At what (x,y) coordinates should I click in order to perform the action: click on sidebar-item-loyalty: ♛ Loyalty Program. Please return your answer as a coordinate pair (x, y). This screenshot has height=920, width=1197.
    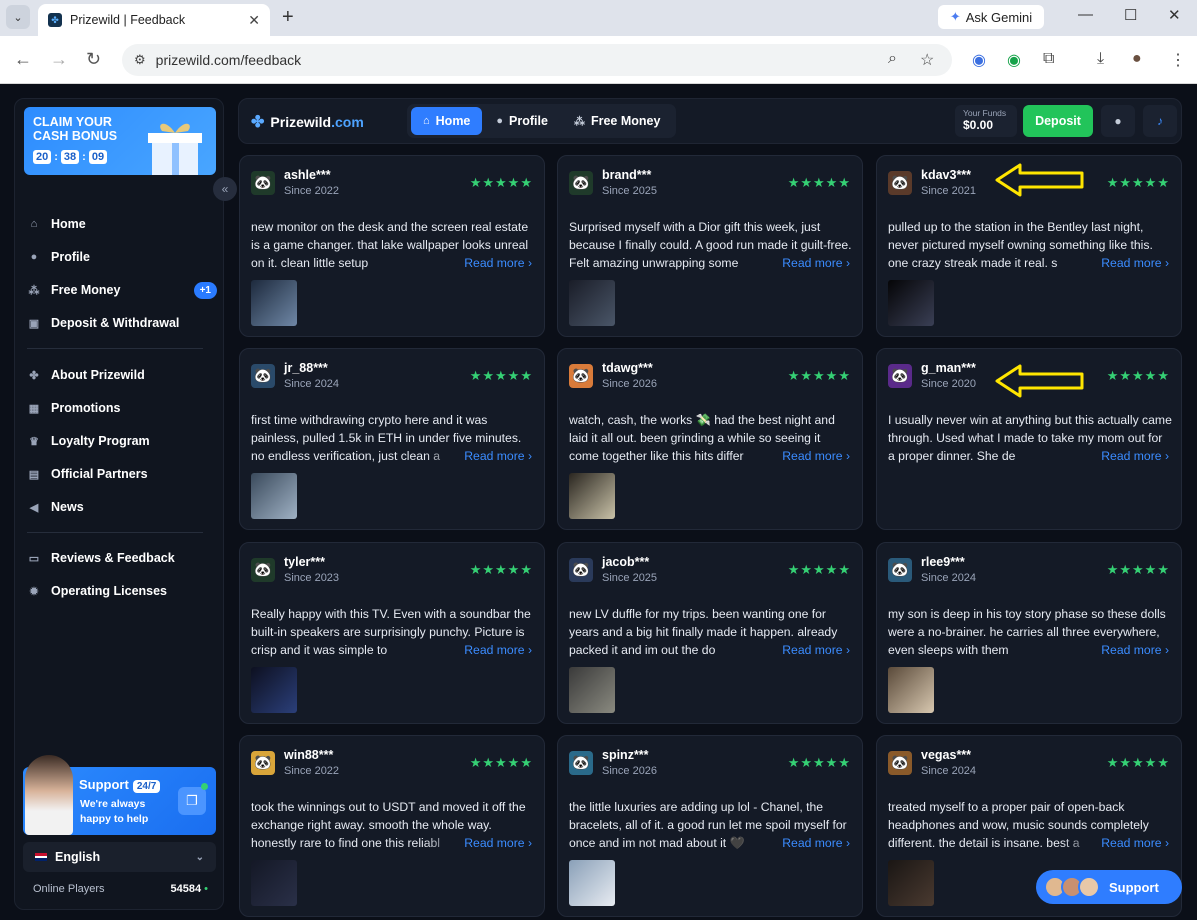
    Looking at the image, I should click on (122, 441).